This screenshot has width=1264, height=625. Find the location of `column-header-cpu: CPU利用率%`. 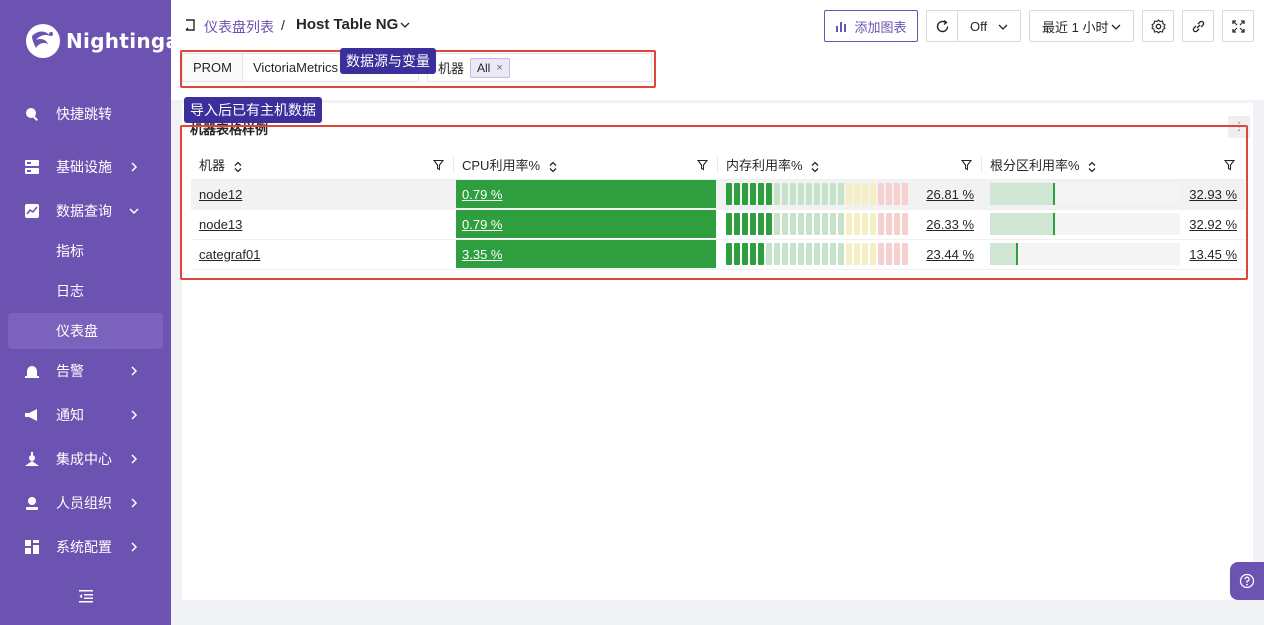

column-header-cpu: CPU利用率% is located at coordinates (586, 165).